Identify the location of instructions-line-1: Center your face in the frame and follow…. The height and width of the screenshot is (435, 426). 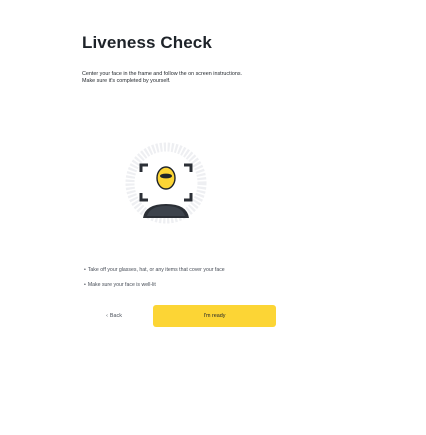
(162, 74).